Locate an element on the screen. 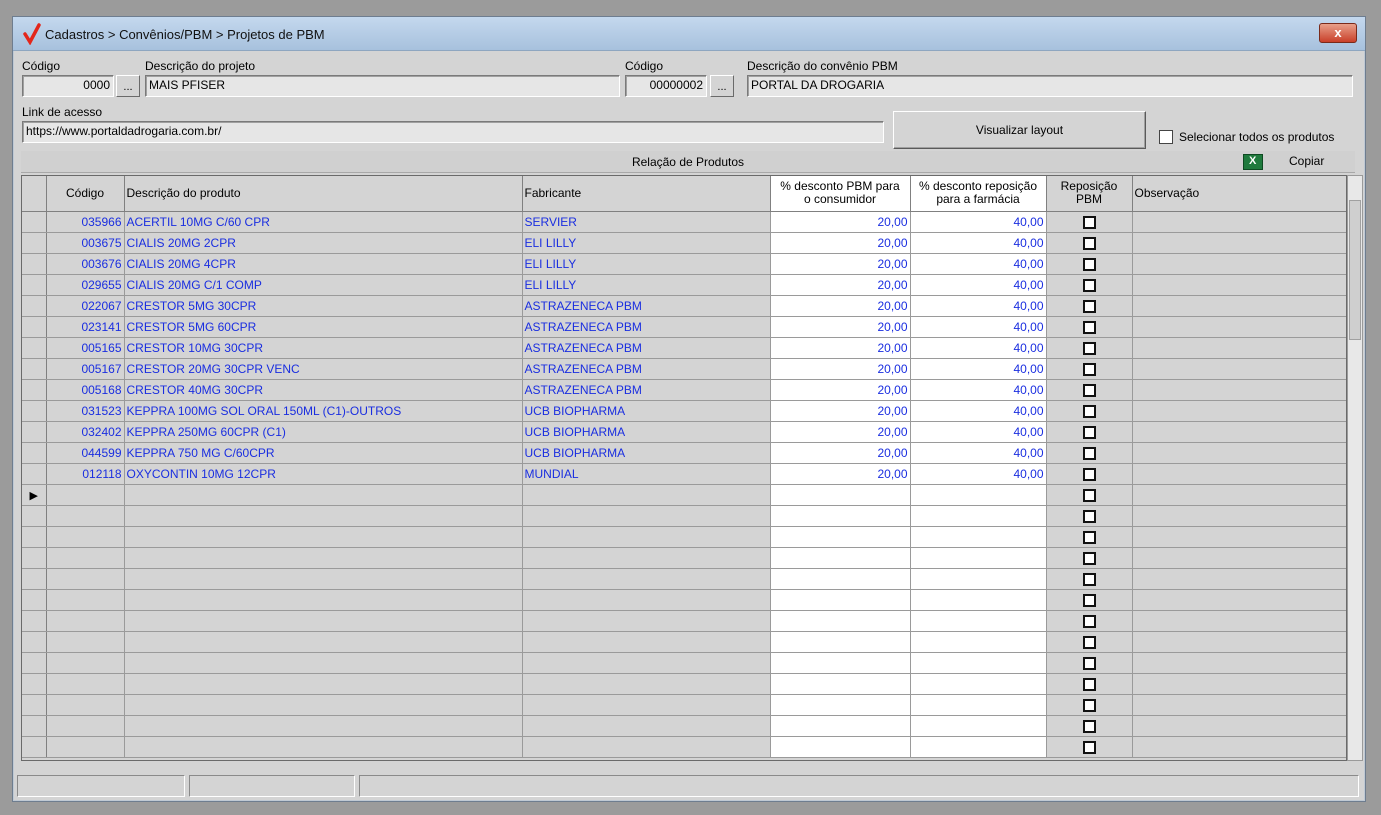 The height and width of the screenshot is (815, 1381). col-fabricante: Fabricante is located at coordinates (646, 194).